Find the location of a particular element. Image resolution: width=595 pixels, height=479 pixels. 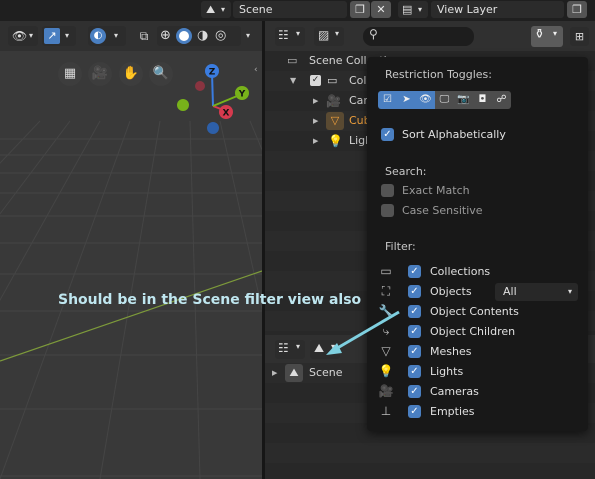

toggle-disable-in-viewports: 🖵 is located at coordinates (444, 100).